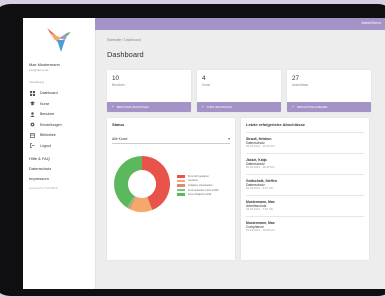 This screenshot has height=297, width=385. What do you see at coordinates (32, 135) in the screenshot?
I see `library-icon` at bounding box center [32, 135].